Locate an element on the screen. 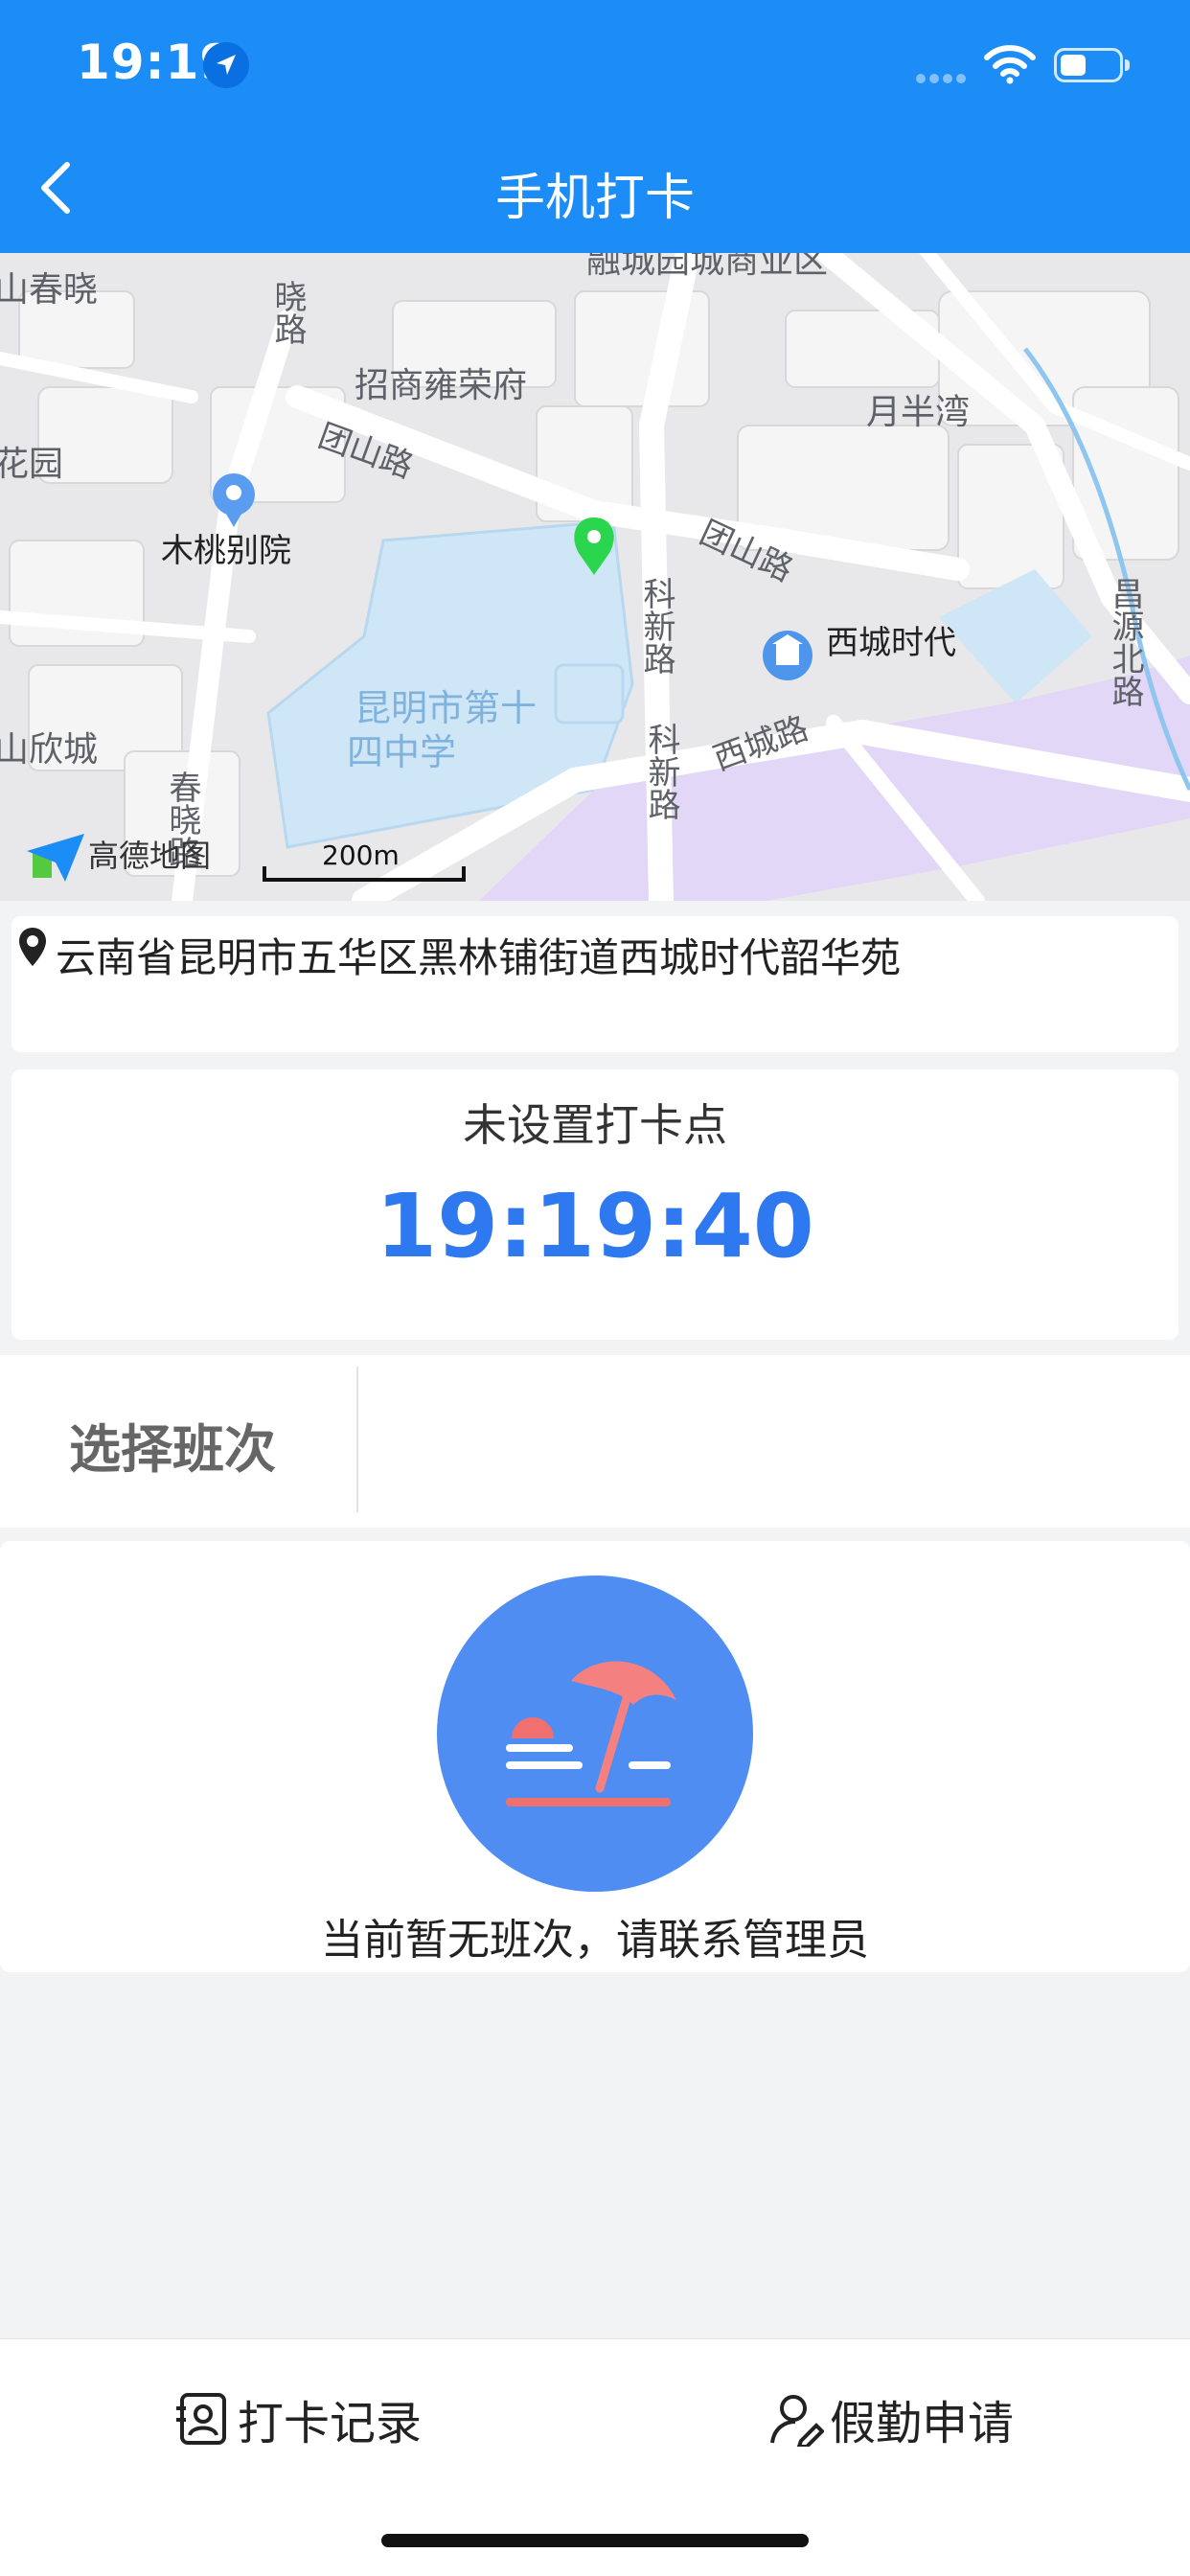 The height and width of the screenshot is (2576, 1190). clock-card: 未设置打卡点 19:19:40 is located at coordinates (595, 1205).